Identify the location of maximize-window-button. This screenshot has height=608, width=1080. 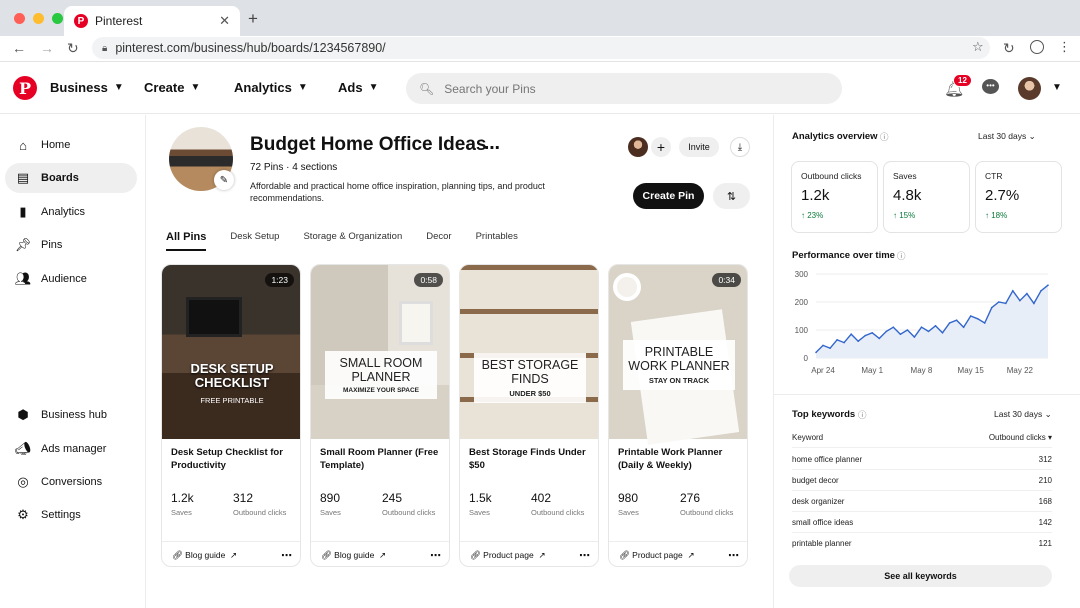
(57, 18).